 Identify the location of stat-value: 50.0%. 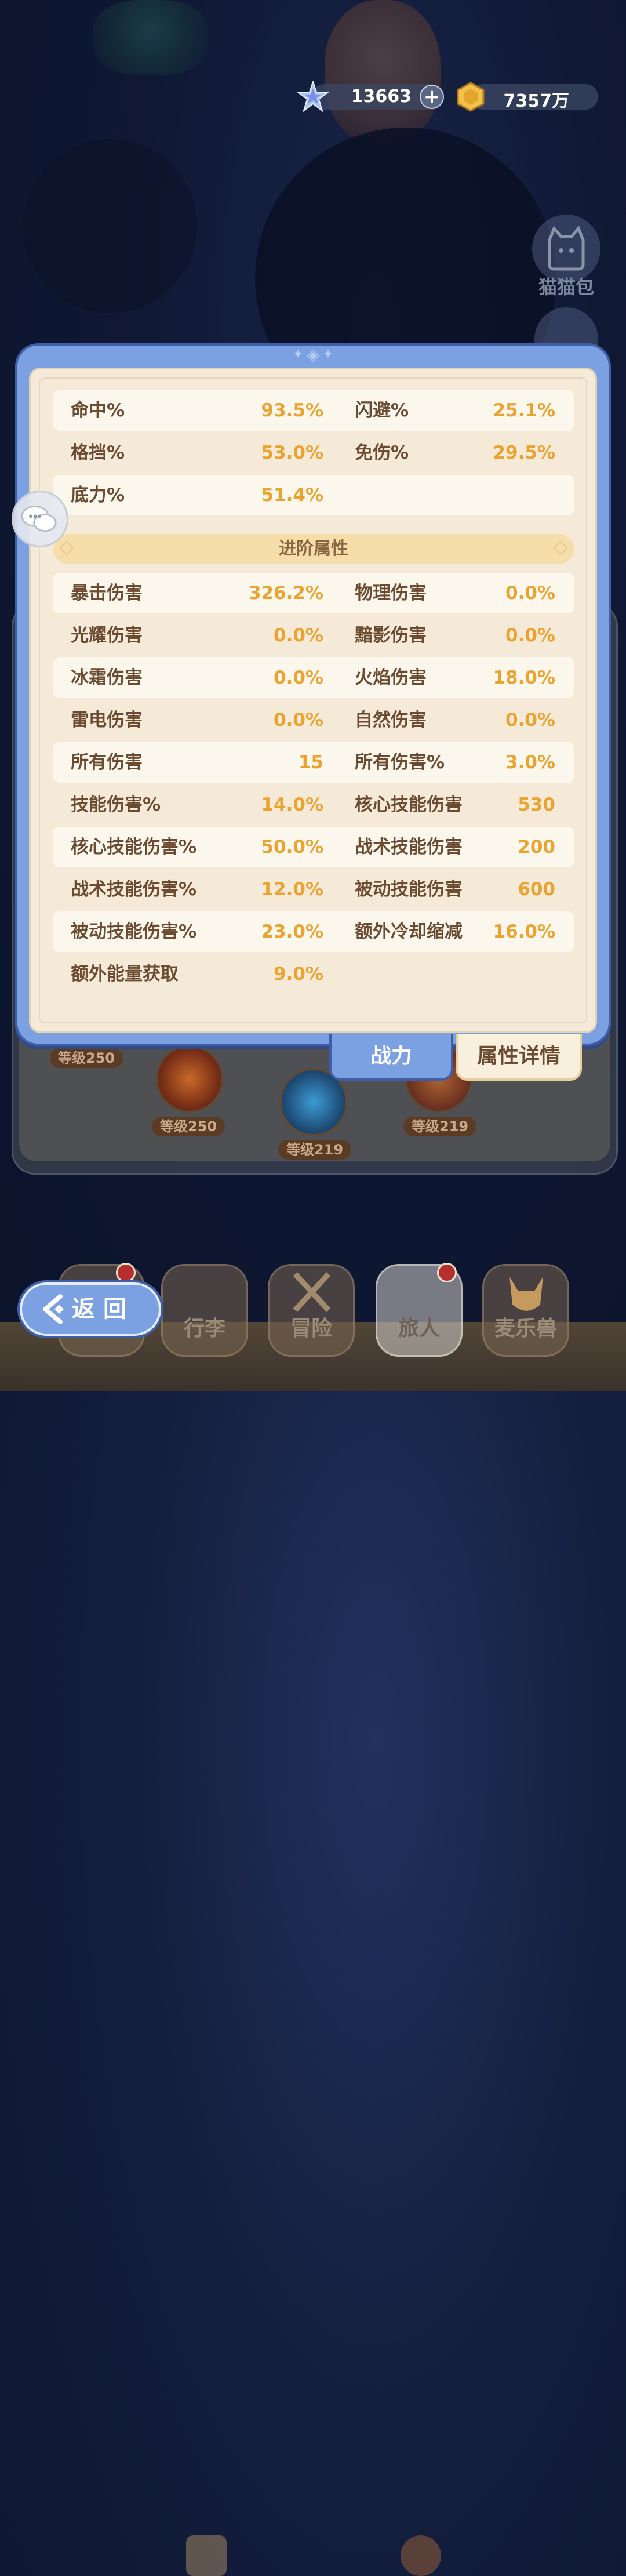
(292, 847).